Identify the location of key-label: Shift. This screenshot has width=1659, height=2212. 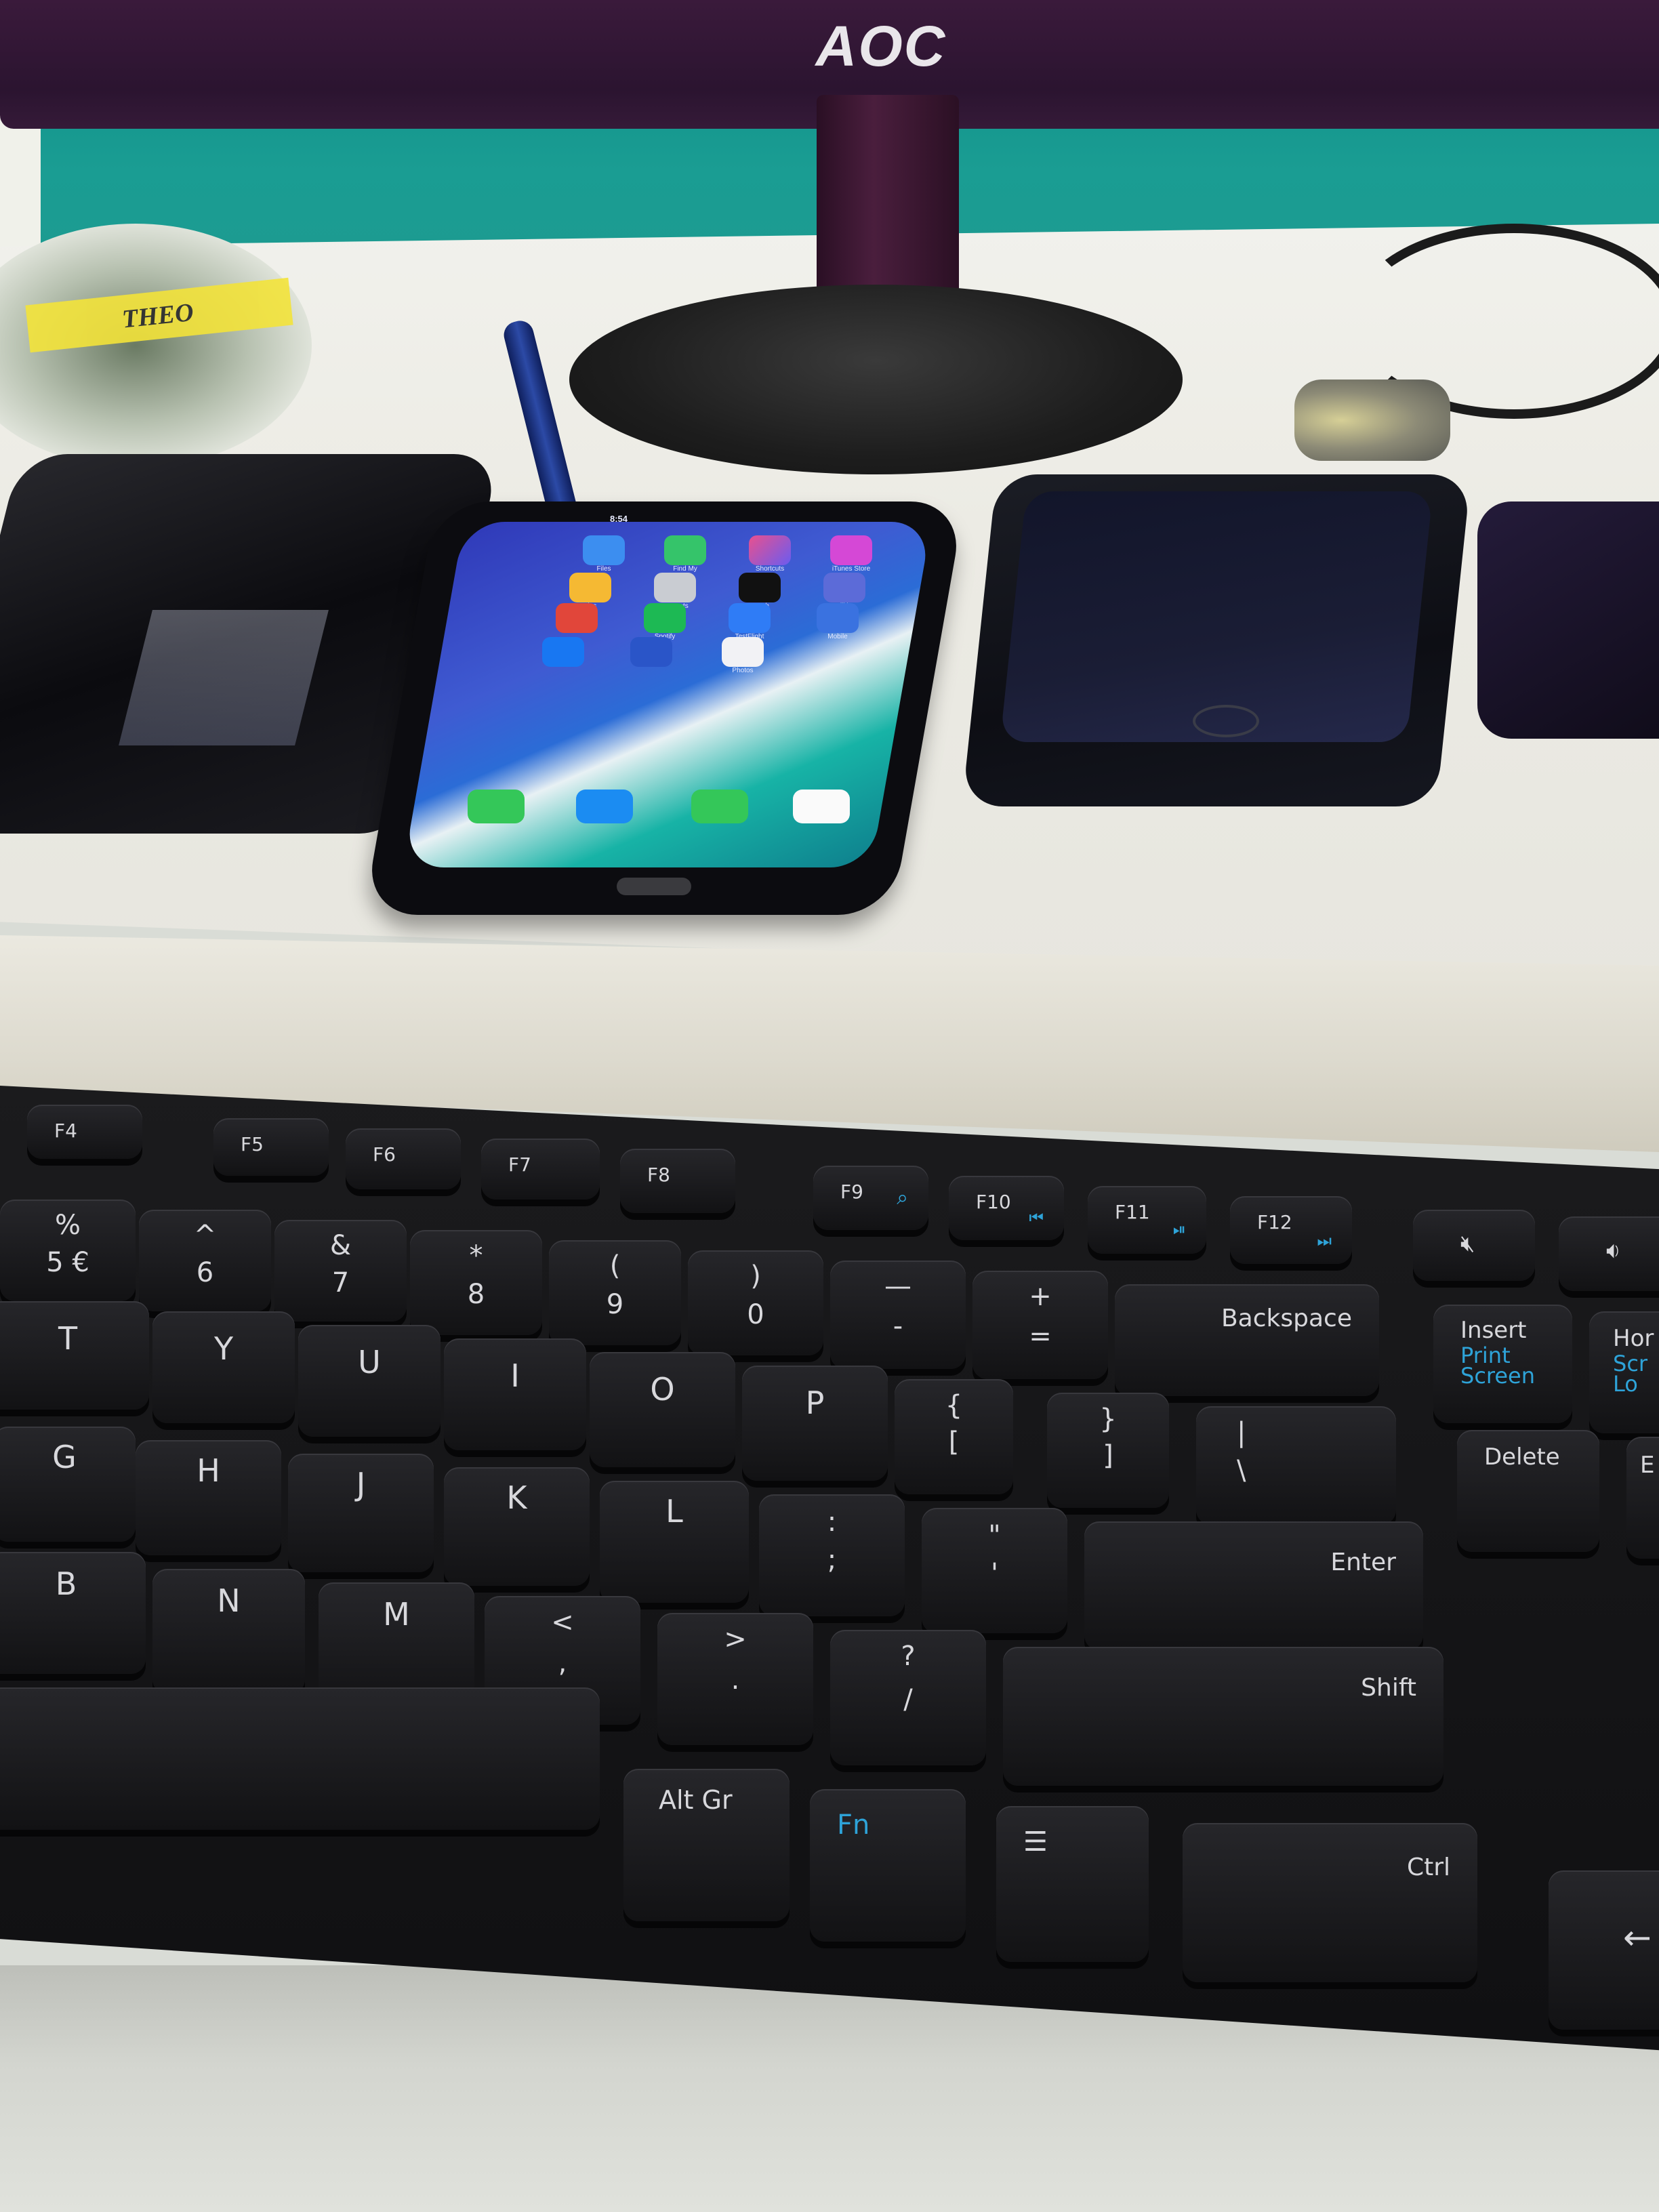
(1388, 1688).